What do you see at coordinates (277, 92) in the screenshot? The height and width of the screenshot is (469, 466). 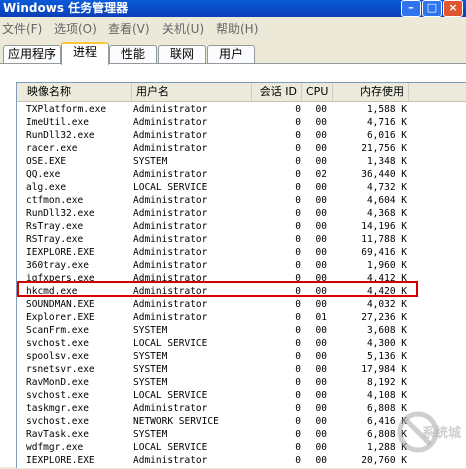 I see `column-session-id: 会话 ID` at bounding box center [277, 92].